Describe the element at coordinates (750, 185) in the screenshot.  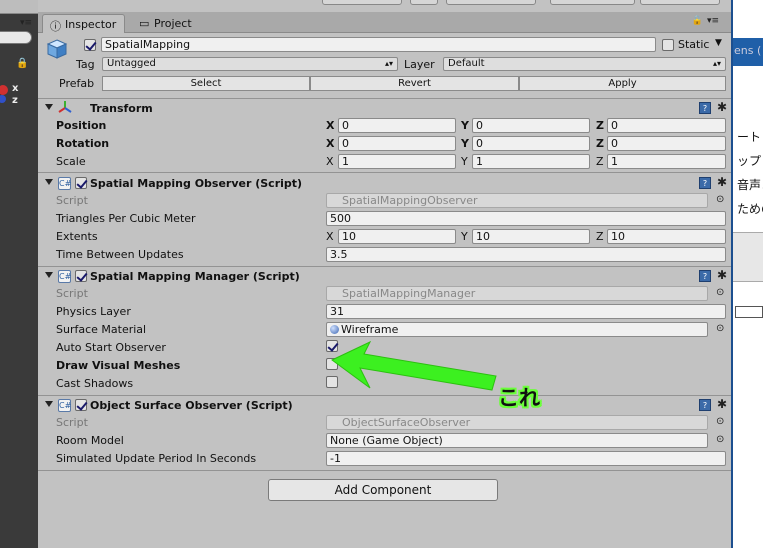
I see `background-text-line: 音声コ` at that location.